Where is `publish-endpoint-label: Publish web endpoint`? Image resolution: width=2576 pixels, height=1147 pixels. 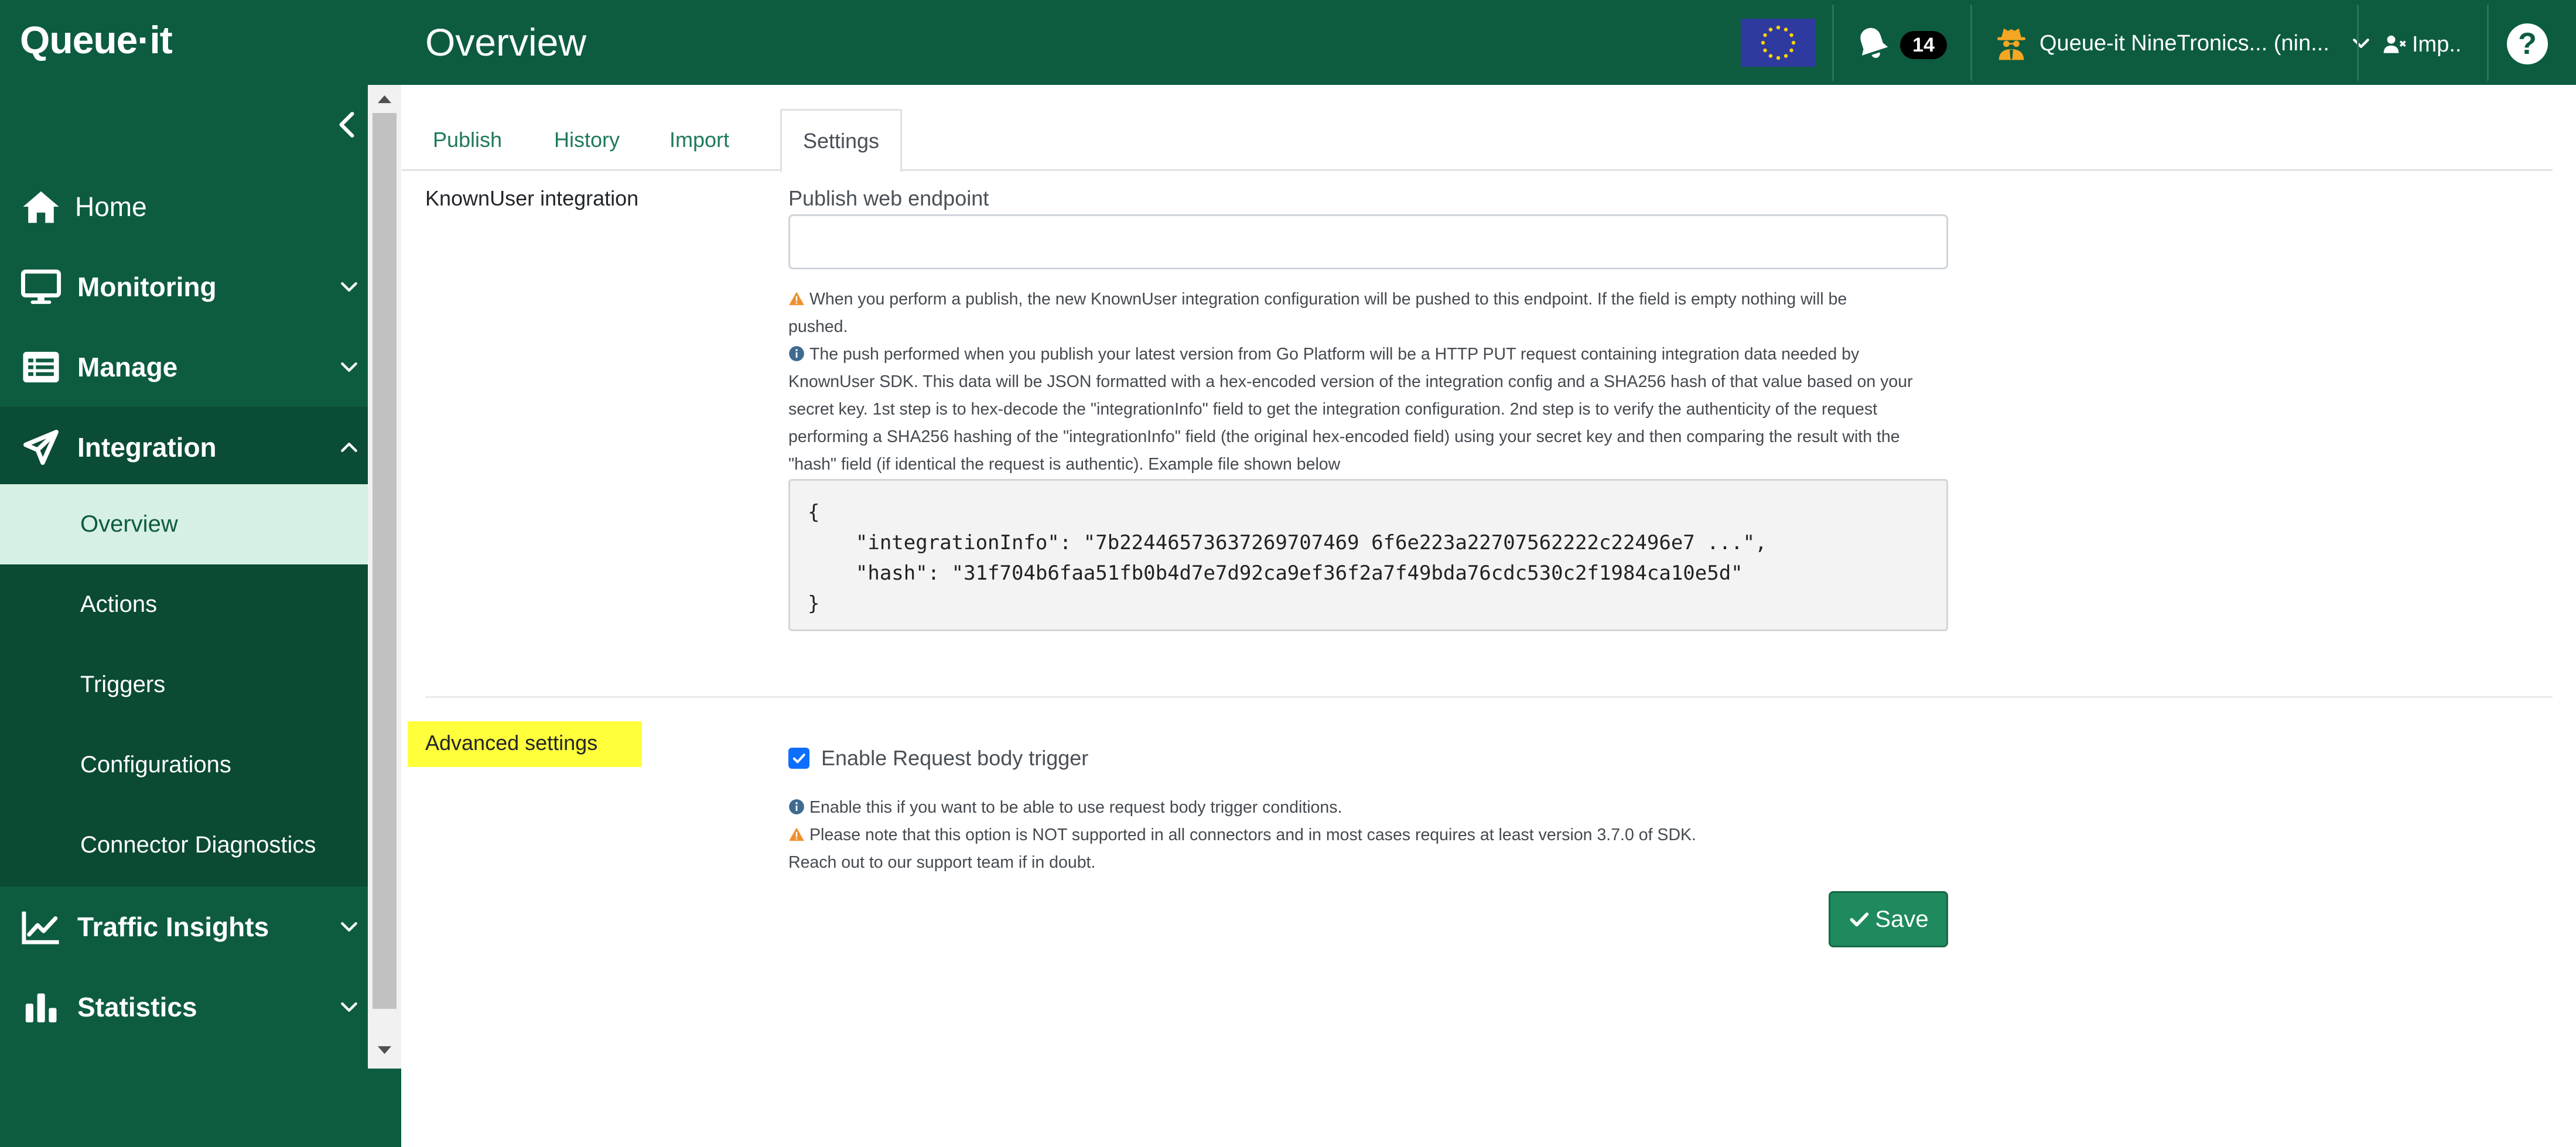 publish-endpoint-label: Publish web endpoint is located at coordinates (888, 198).